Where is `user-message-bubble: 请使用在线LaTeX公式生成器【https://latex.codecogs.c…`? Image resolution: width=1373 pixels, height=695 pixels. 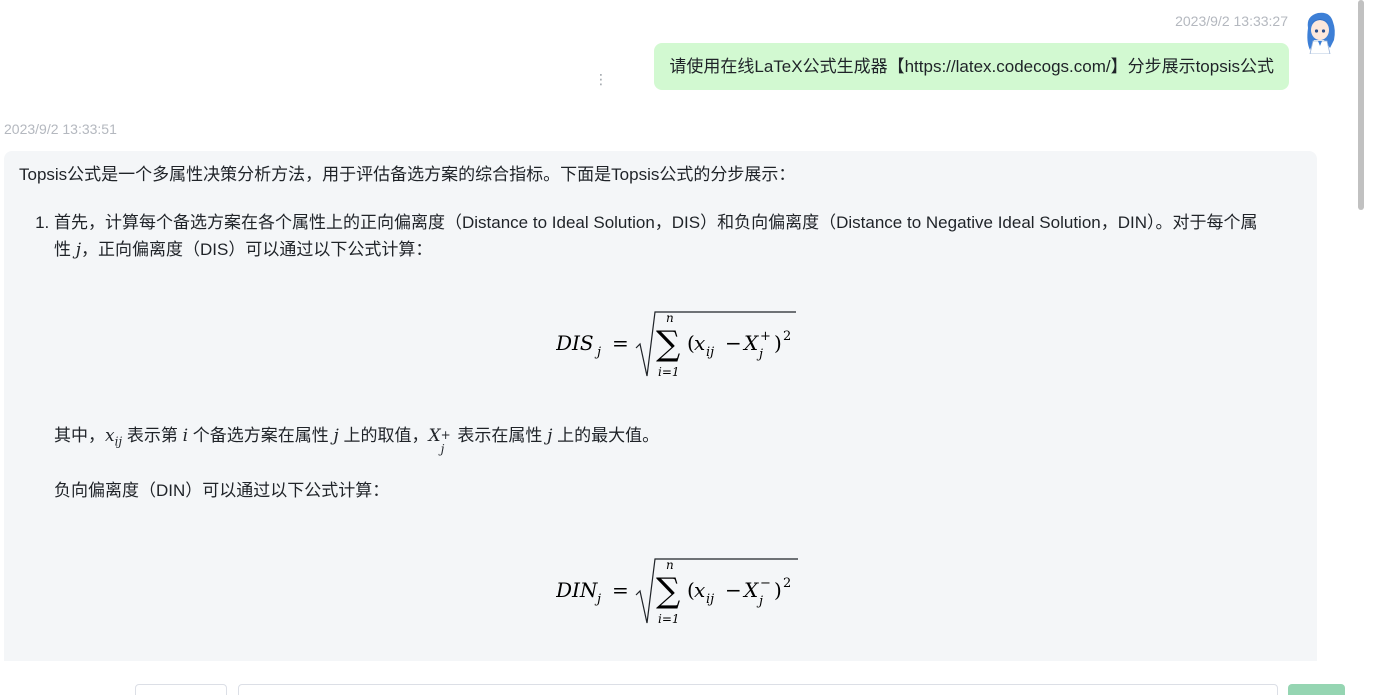
user-message-bubble: 请使用在线LaTeX公式生成器【https://latex.codecogs.c… is located at coordinates (971, 66).